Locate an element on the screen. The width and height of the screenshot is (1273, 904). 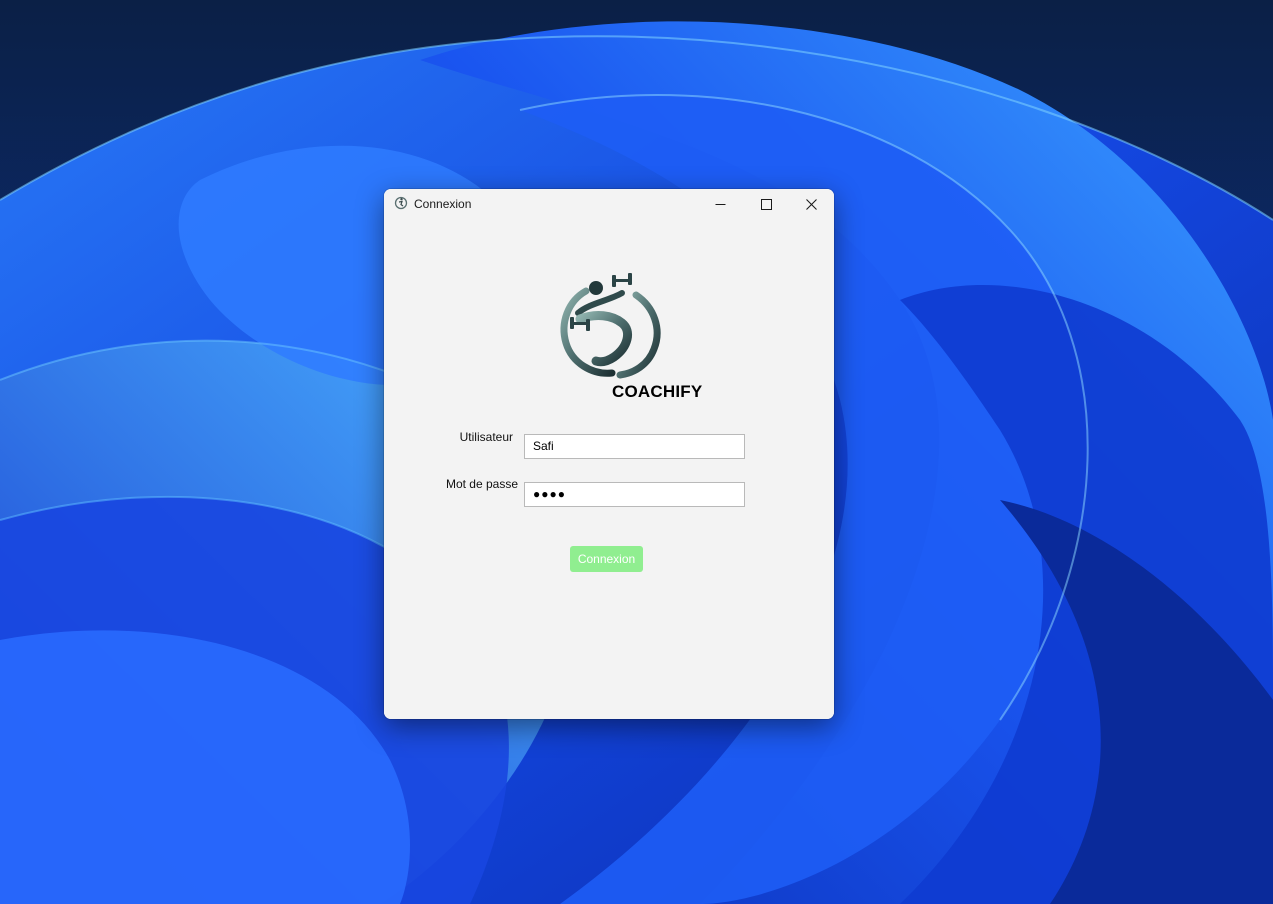
login-button: Connexion is located at coordinates (606, 559).